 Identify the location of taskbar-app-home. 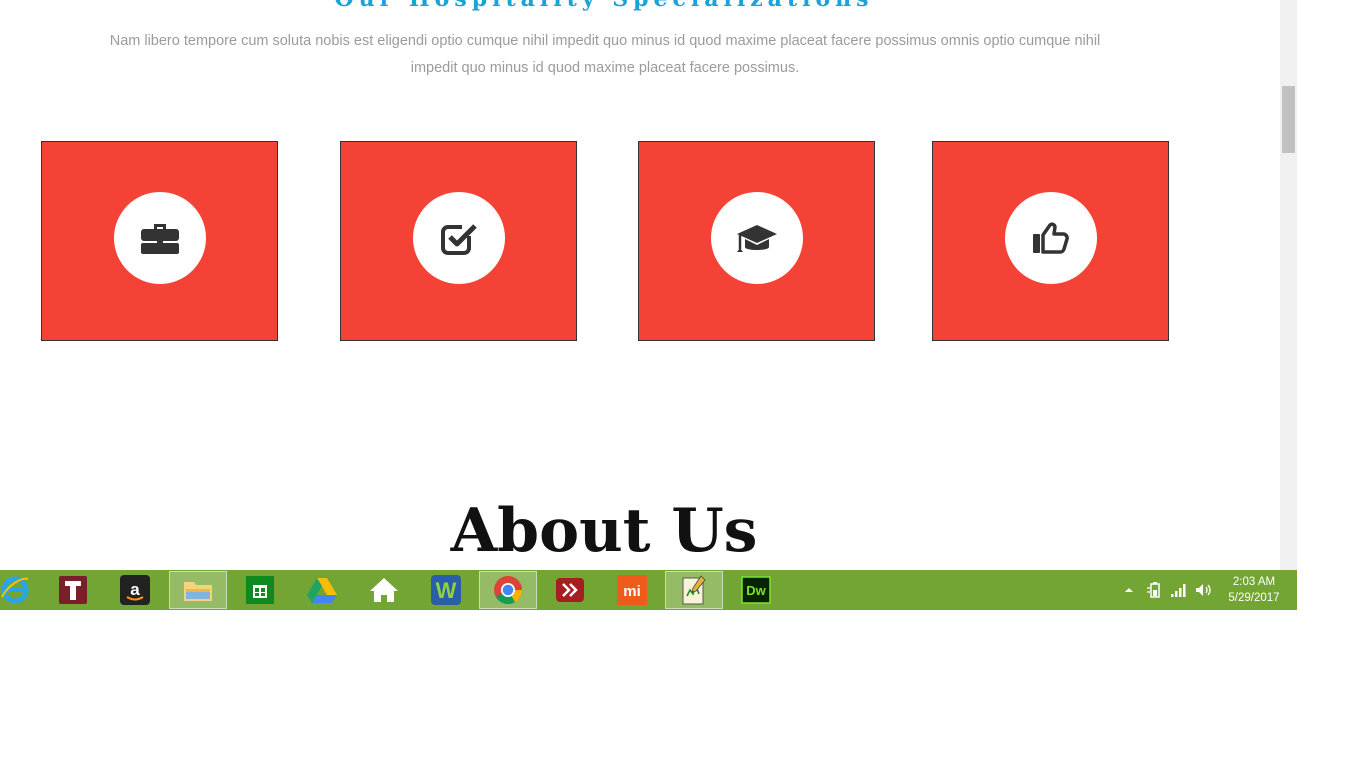
(384, 590).